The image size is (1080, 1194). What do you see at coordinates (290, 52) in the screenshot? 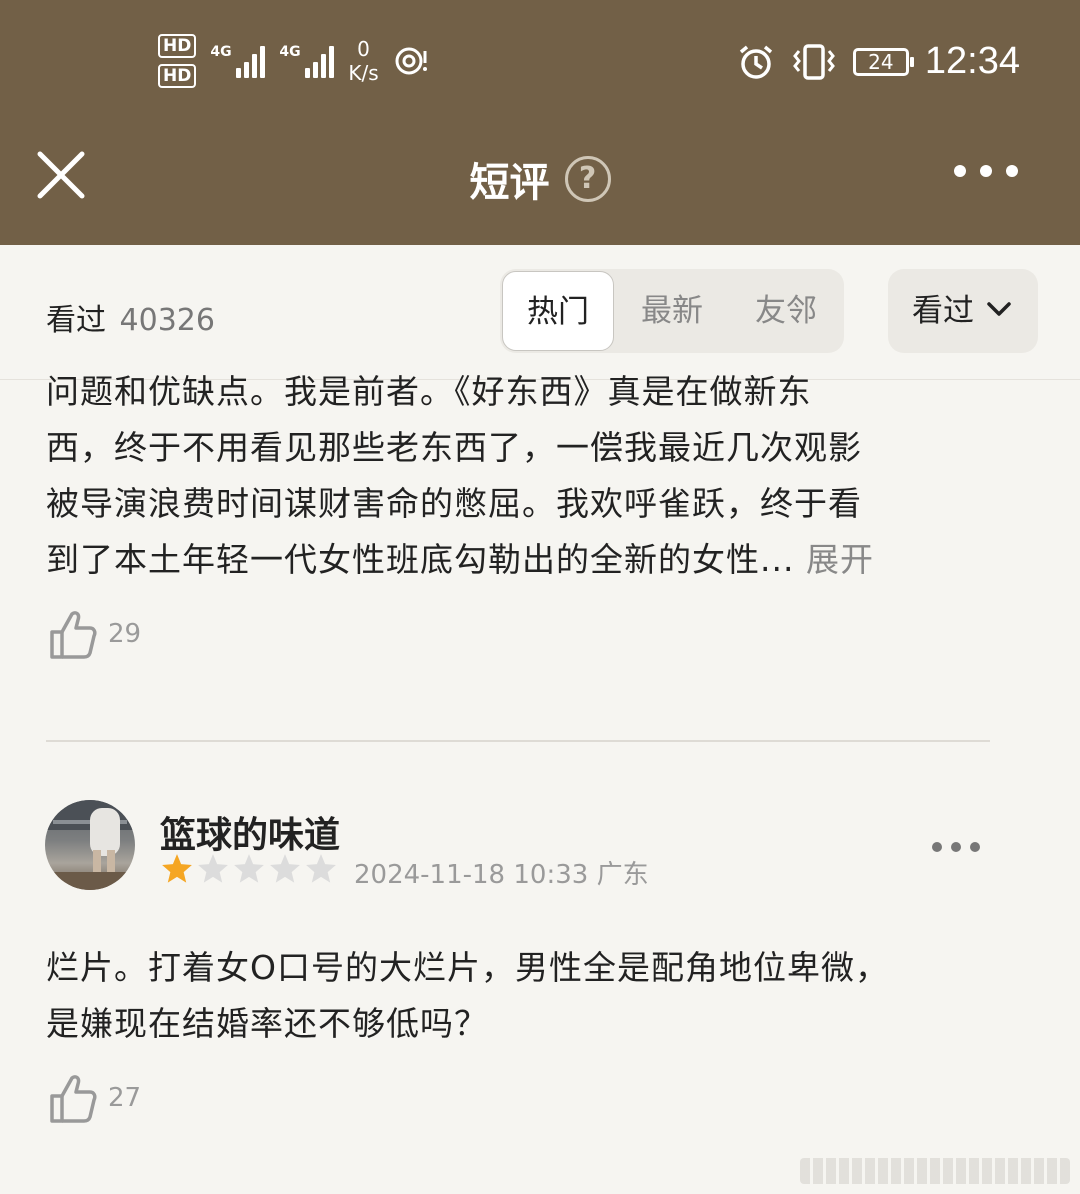
I see `signal-2-label: 4G` at bounding box center [290, 52].